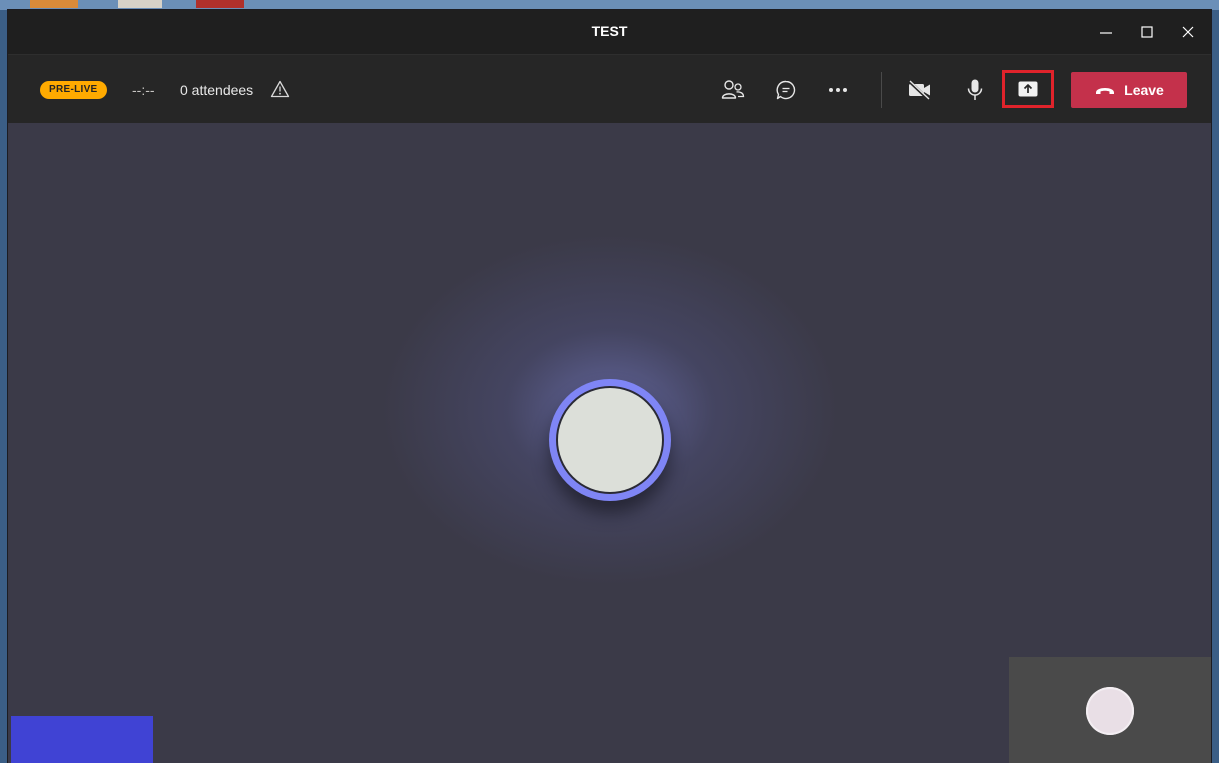 This screenshot has height=763, width=1219. I want to click on camera-toggle-button, so click(920, 90).